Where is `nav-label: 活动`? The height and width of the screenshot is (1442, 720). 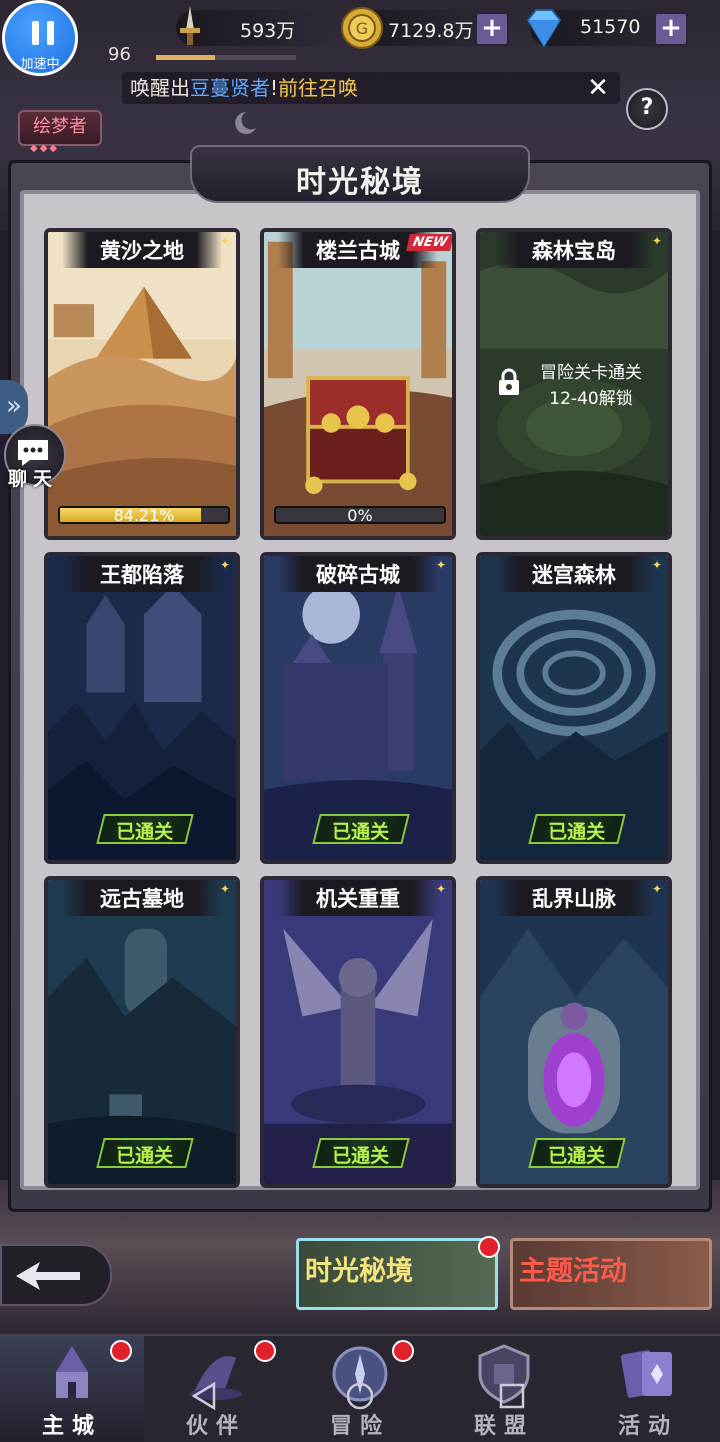 nav-label: 活动 is located at coordinates (647, 1426).